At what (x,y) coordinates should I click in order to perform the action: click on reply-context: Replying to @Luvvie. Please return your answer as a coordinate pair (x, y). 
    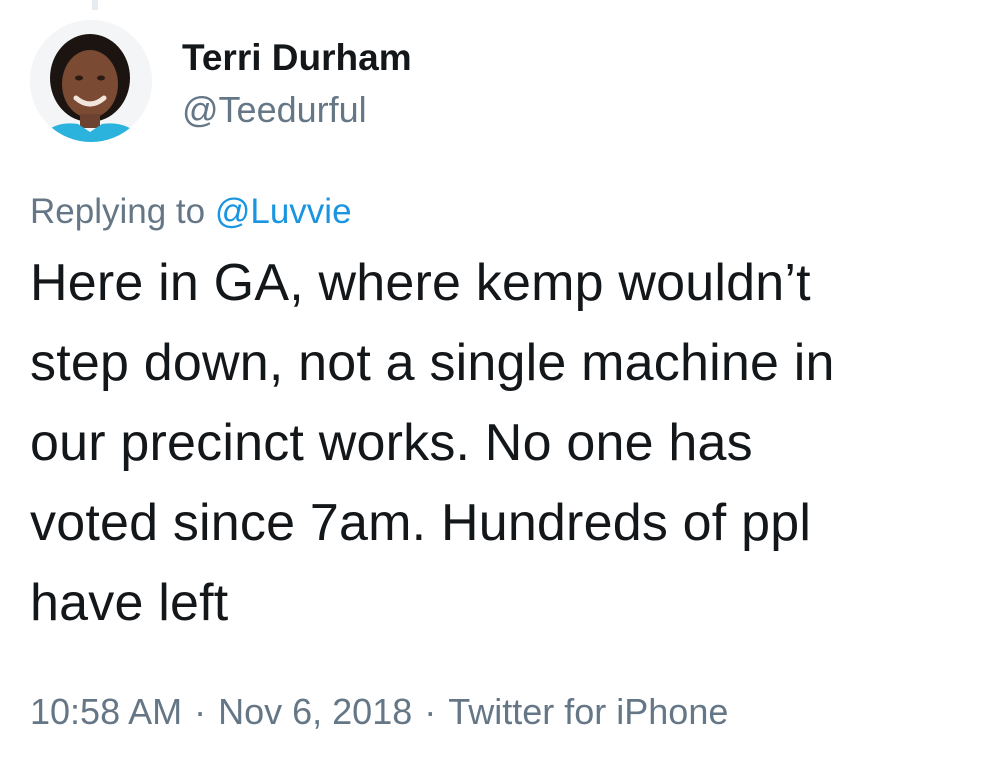
    Looking at the image, I should click on (191, 212).